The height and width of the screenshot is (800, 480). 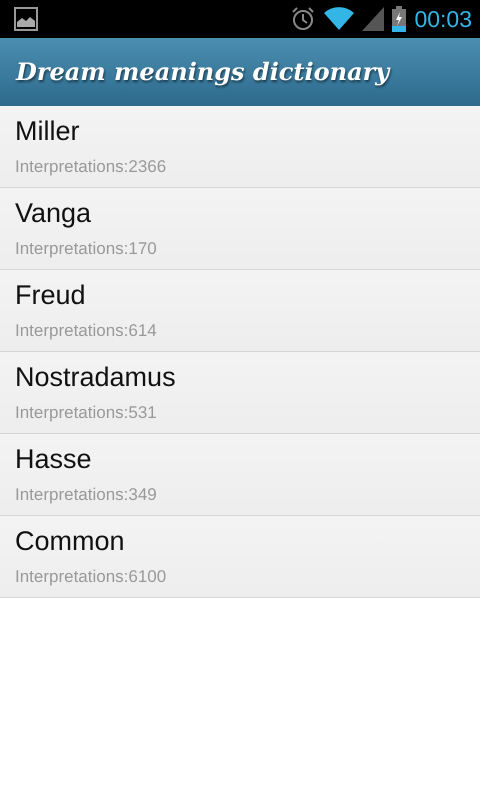 What do you see at coordinates (86, 495) in the screenshot?
I see `interpretations-count: Interpretations:349` at bounding box center [86, 495].